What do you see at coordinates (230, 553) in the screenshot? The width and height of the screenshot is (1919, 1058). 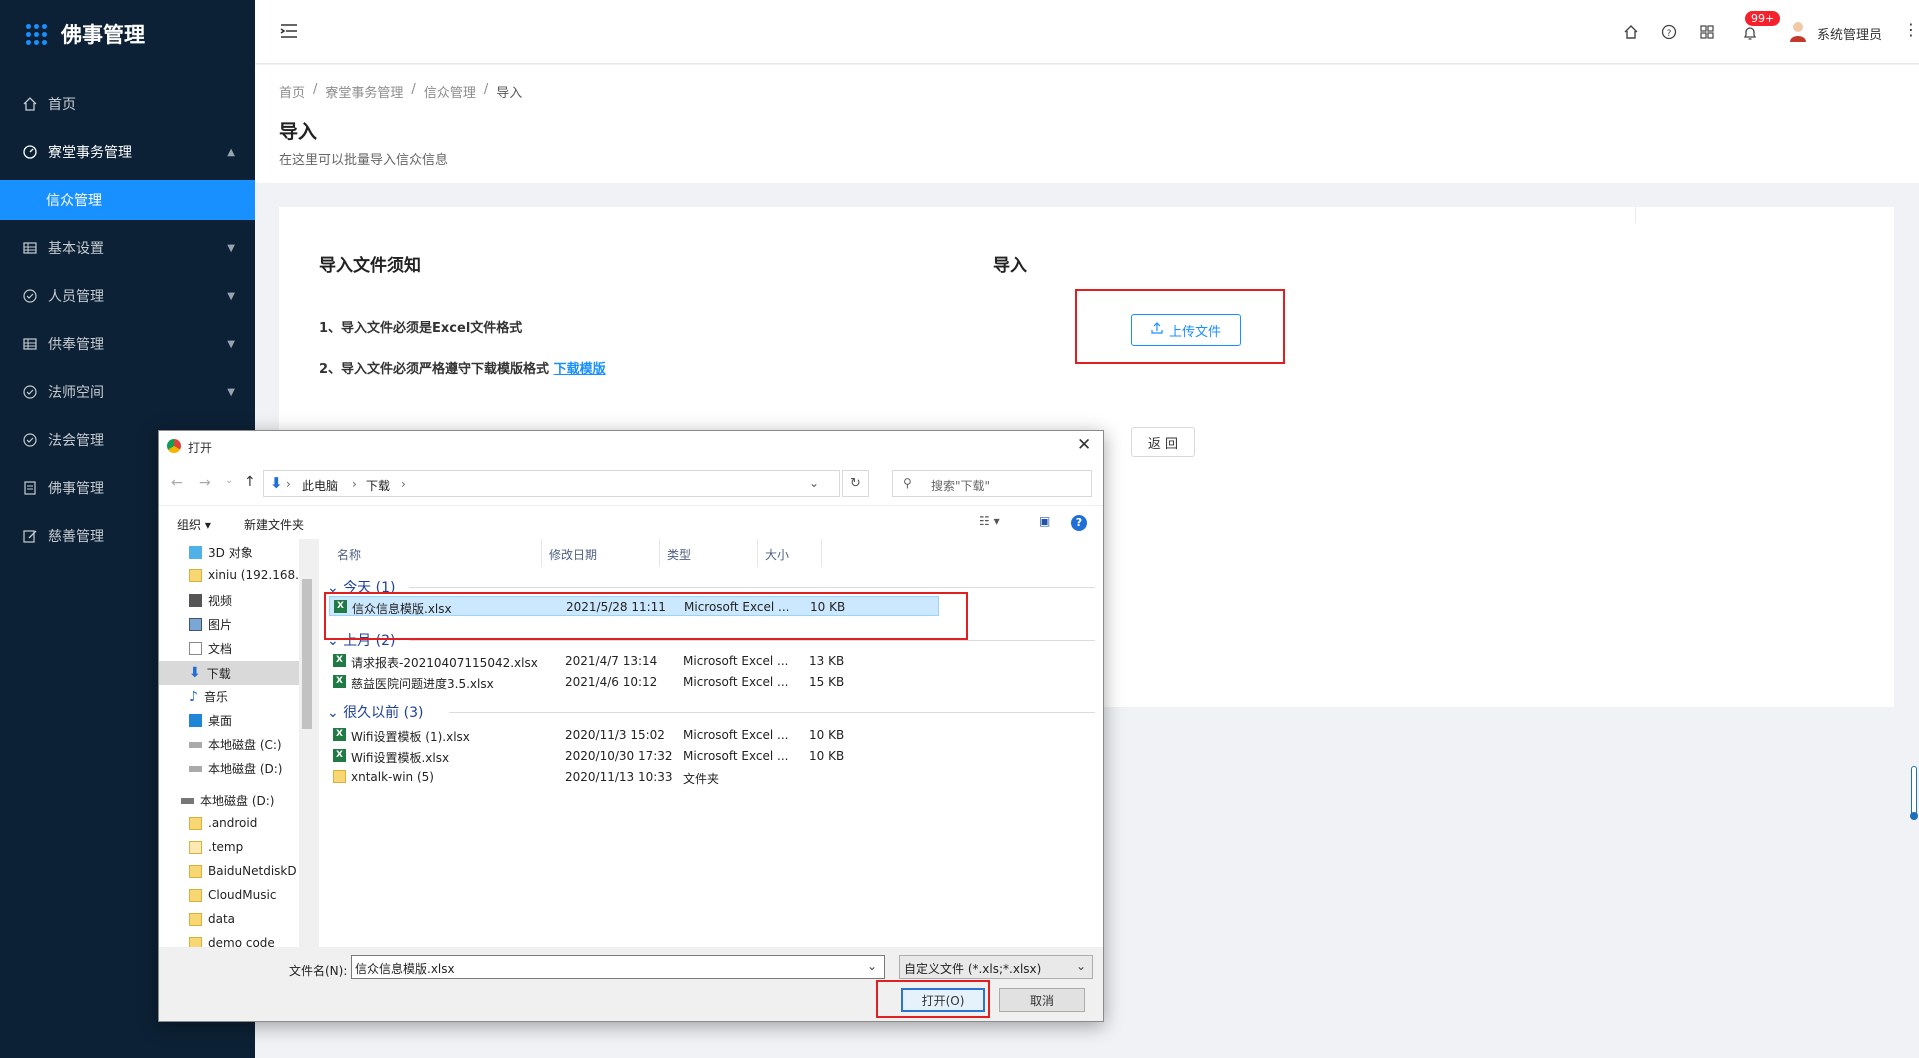 I see `tree-label: 3D 对象` at bounding box center [230, 553].